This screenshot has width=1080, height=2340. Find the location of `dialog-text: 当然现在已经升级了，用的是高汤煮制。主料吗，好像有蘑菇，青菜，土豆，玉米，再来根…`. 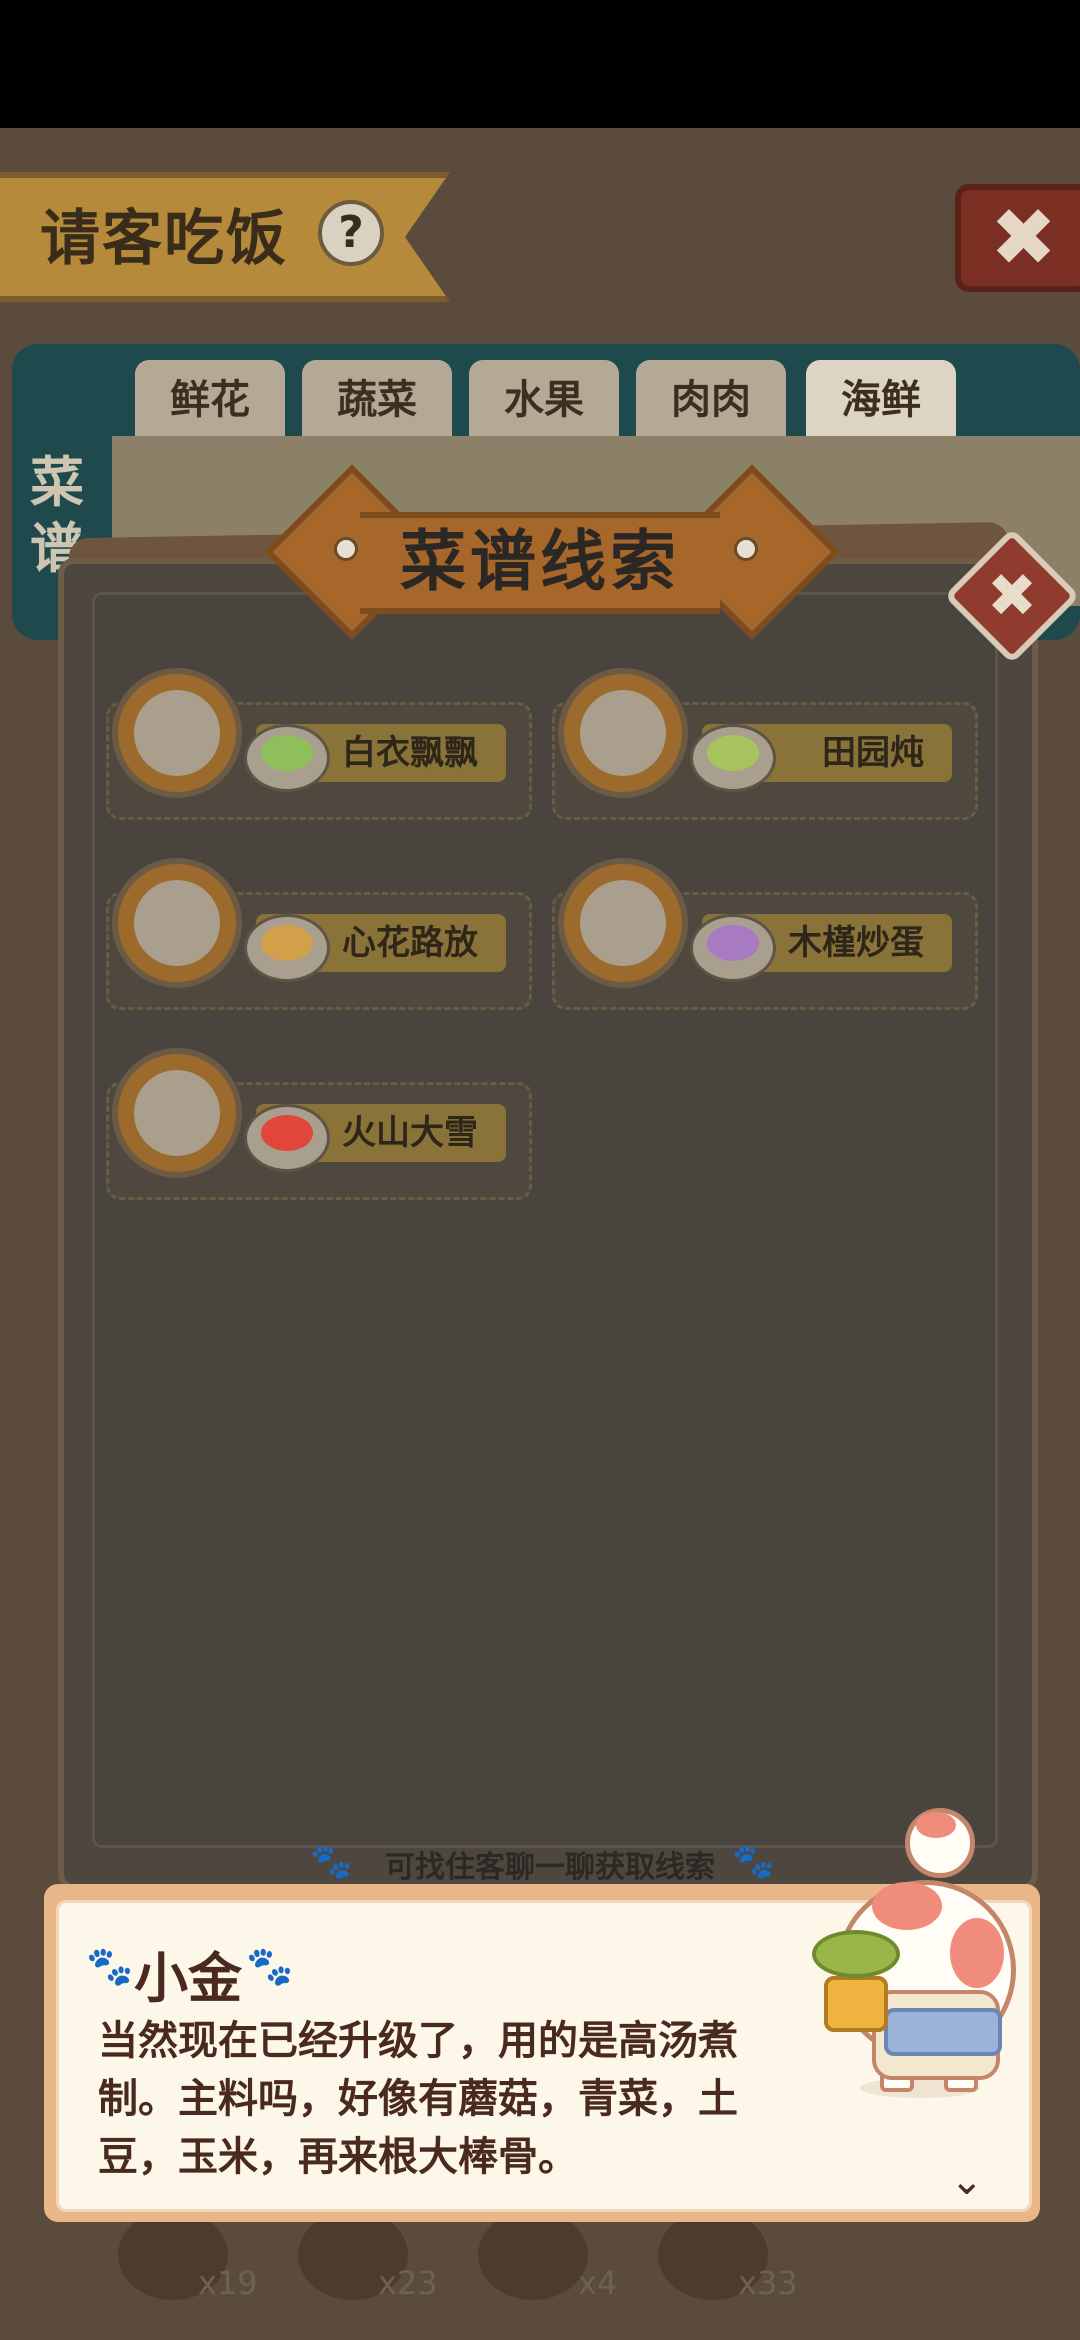

dialog-text: 当然现在已经升级了，用的是高汤煮制。主料吗，好像有蘑菇，青菜，土豆，玉米，再来根… is located at coordinates (418, 2099).